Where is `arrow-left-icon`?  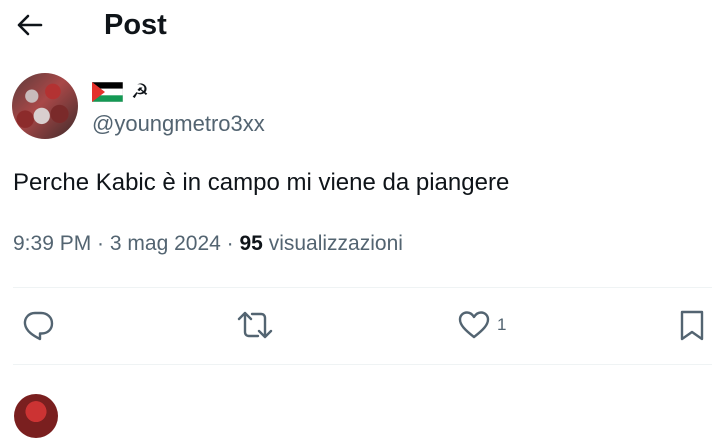 arrow-left-icon is located at coordinates (30, 25).